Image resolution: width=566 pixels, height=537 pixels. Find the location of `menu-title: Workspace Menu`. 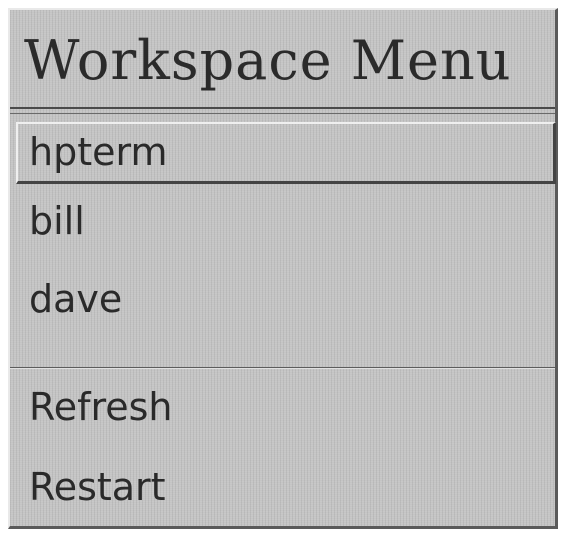

menu-title: Workspace Menu is located at coordinates (268, 60).